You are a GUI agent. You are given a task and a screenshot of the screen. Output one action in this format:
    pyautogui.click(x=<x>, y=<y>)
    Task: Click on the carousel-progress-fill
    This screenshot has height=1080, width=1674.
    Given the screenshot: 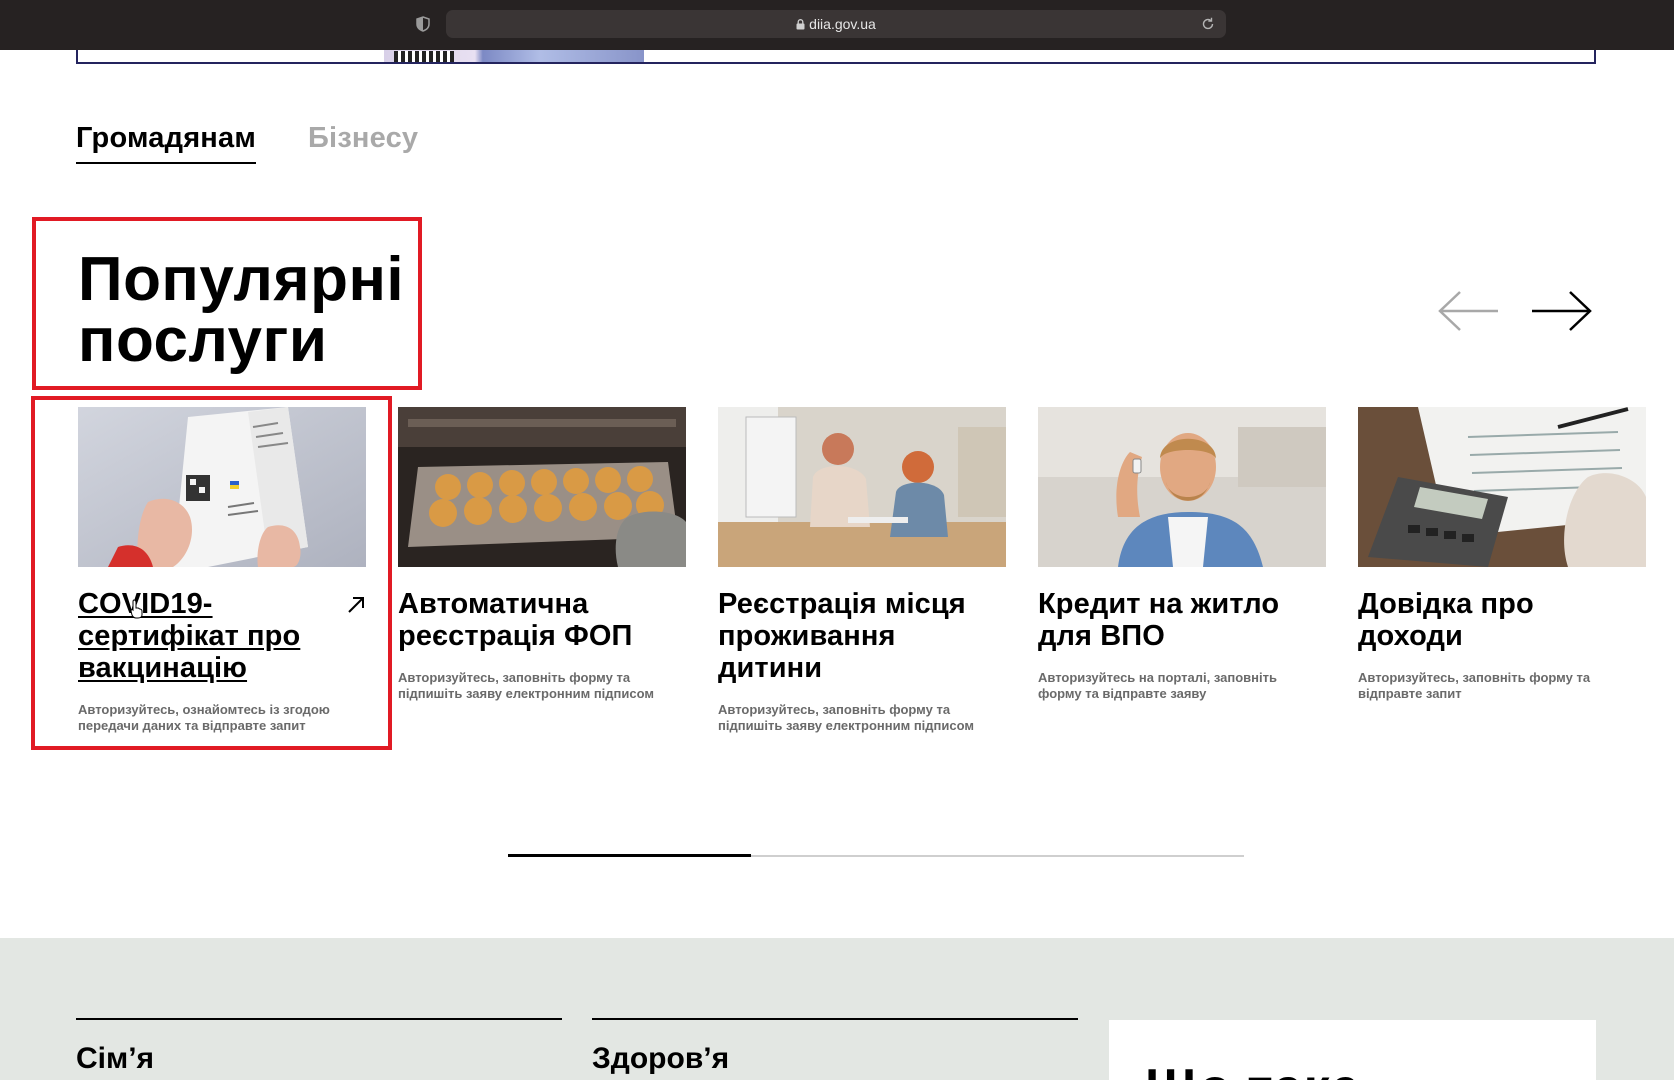 What is the action you would take?
    pyautogui.click(x=629, y=855)
    